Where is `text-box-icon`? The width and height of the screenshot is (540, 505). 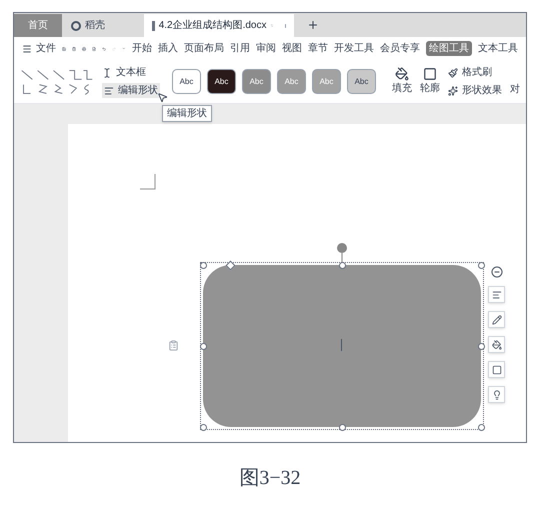
text-box-icon is located at coordinates (107, 73).